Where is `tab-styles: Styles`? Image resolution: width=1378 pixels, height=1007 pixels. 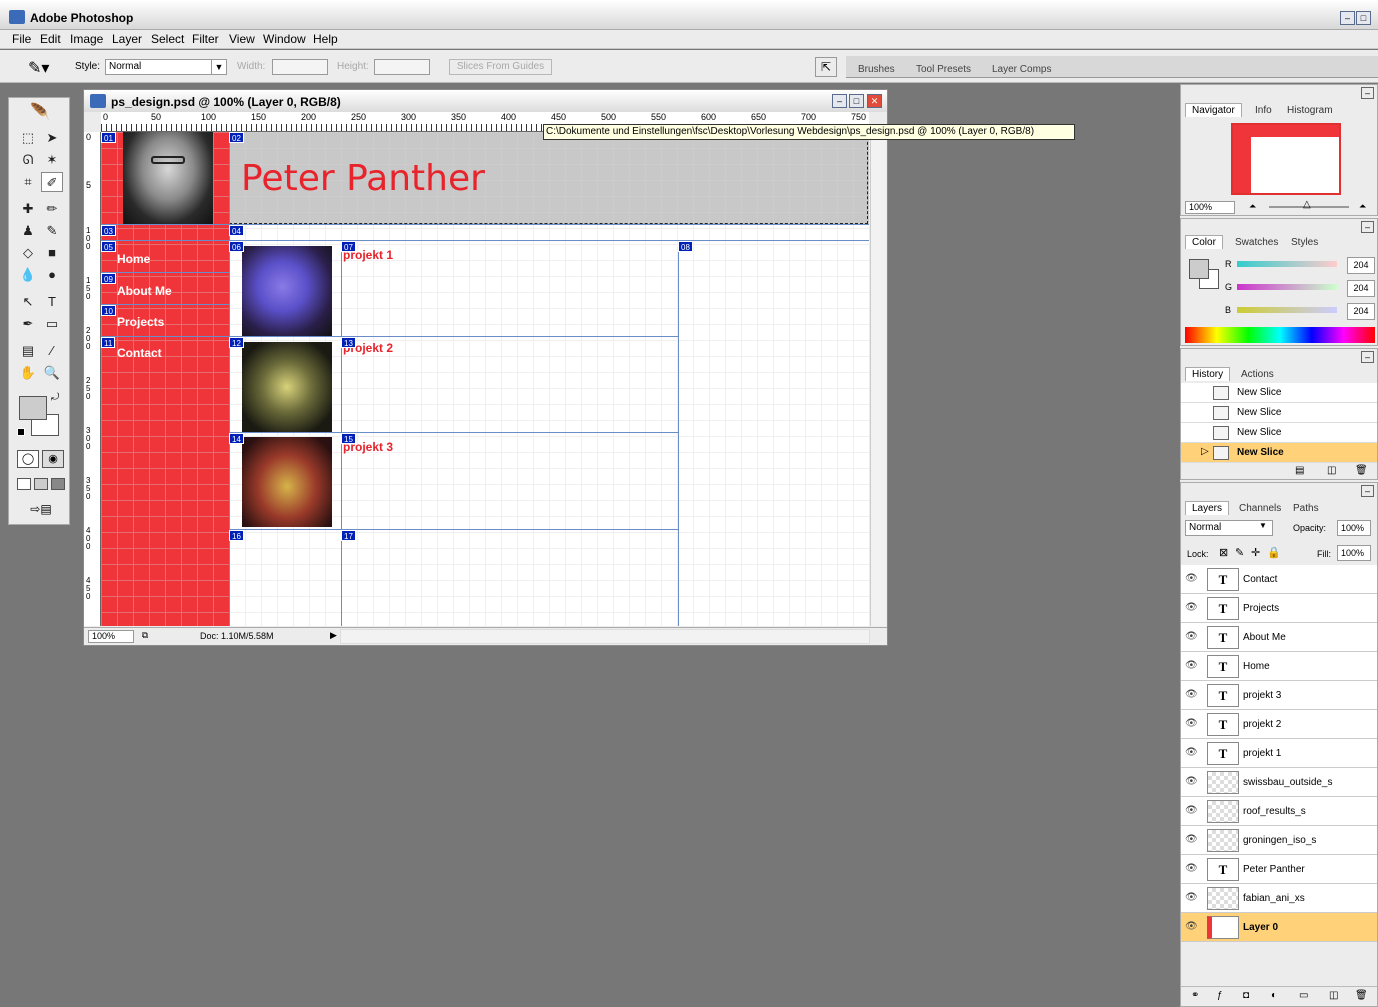
tab-styles: Styles is located at coordinates (1304, 242).